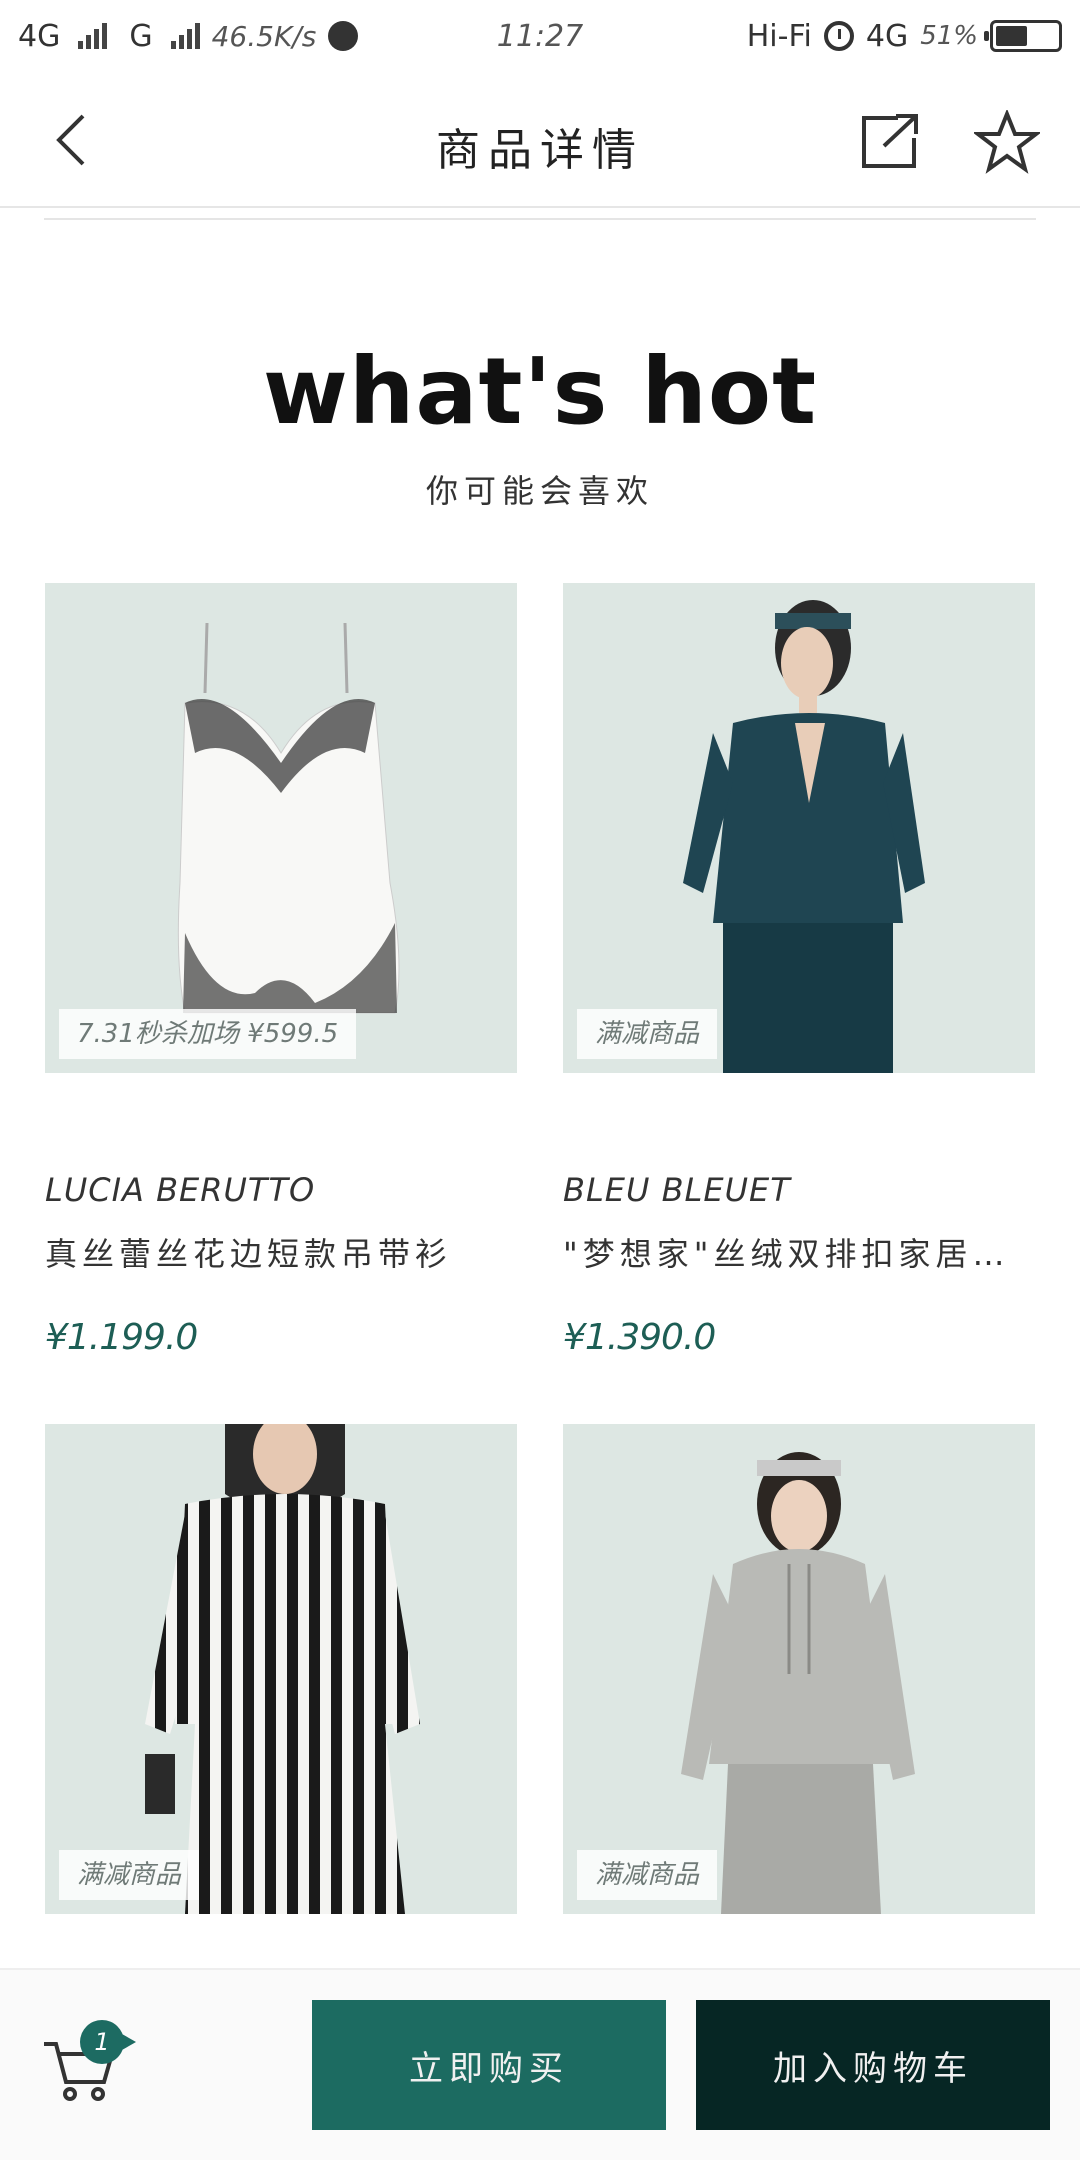 This screenshot has width=1080, height=2160. I want to click on share-button, so click(890, 142).